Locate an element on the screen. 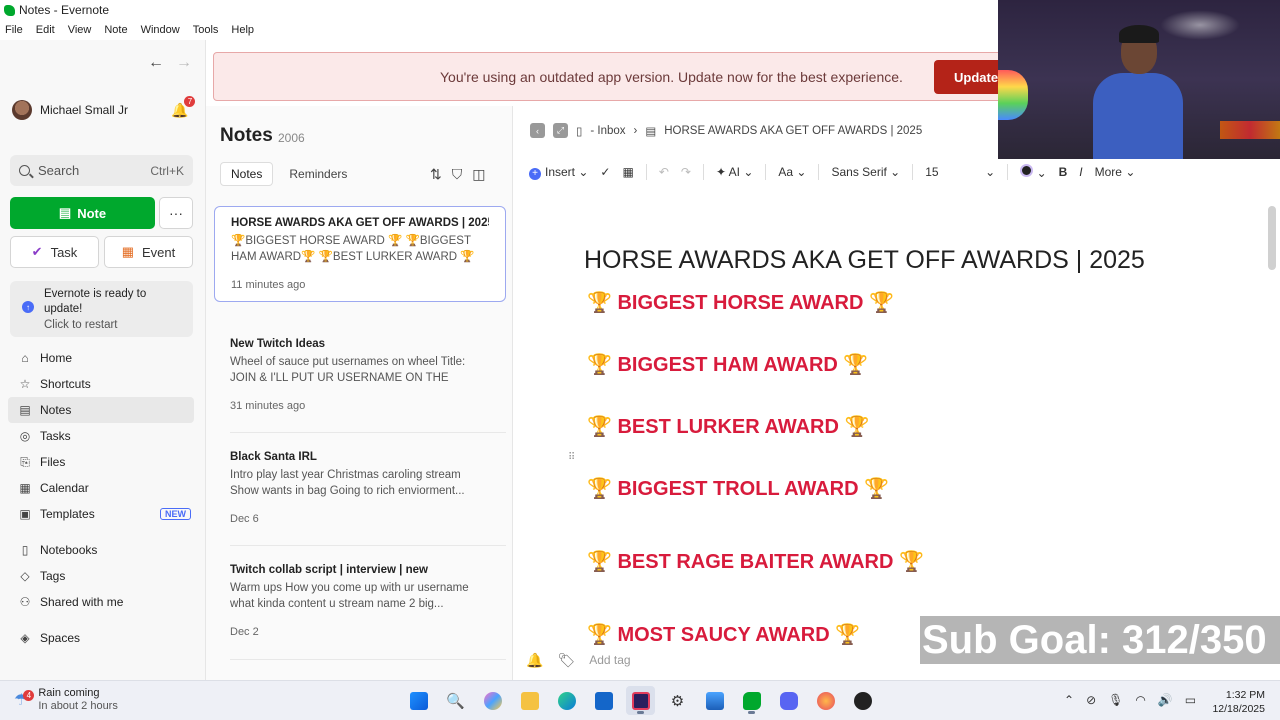 This screenshot has height=720, width=1280. camera-off-icon: ⊘ is located at coordinates (1091, 700).